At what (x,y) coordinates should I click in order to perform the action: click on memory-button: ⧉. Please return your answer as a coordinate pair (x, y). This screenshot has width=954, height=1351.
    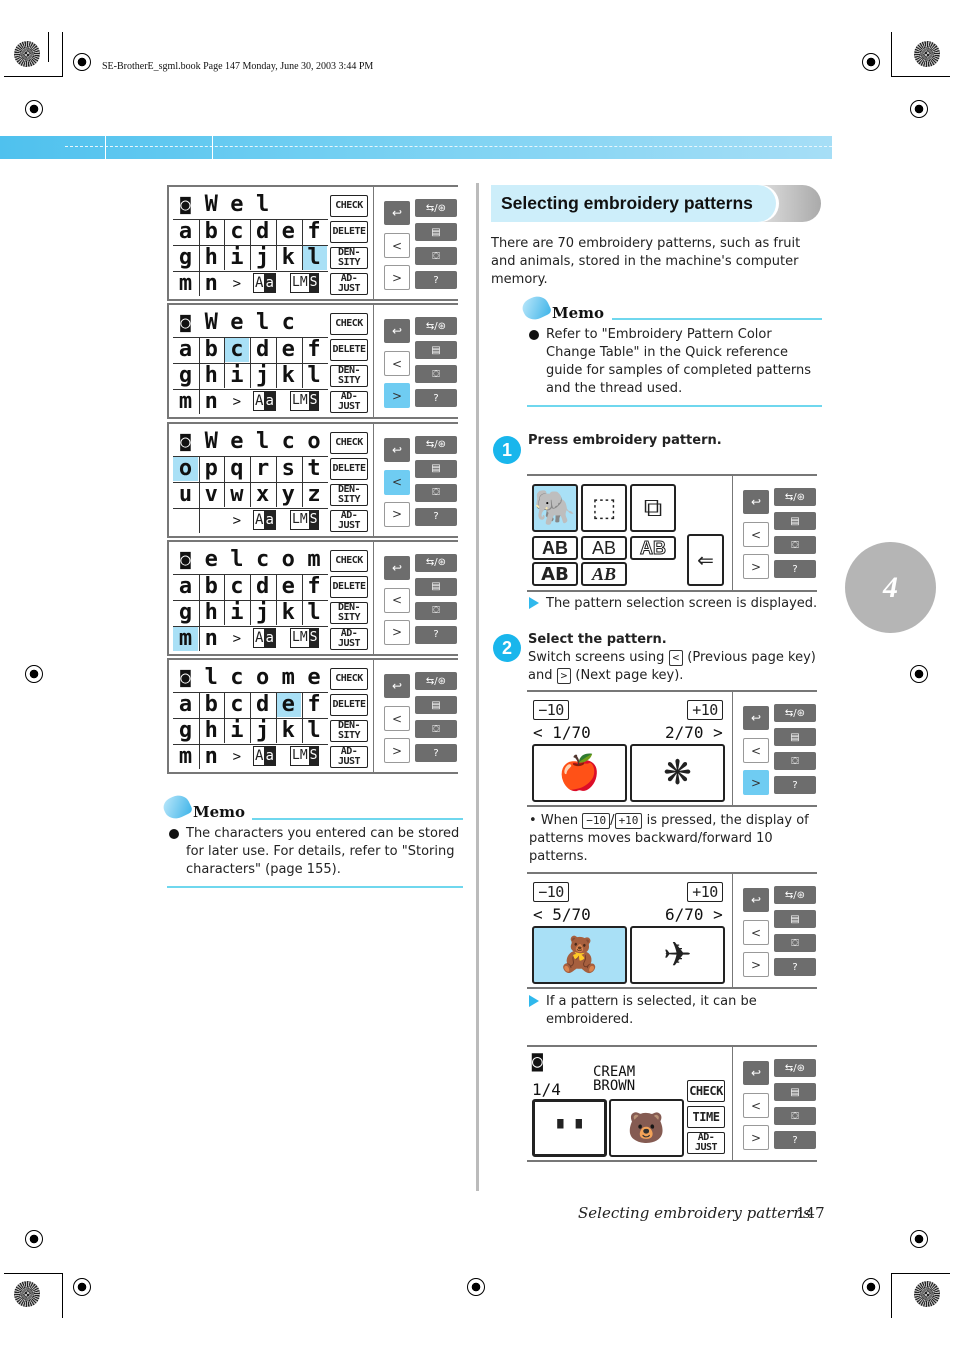
    Looking at the image, I should click on (653, 508).